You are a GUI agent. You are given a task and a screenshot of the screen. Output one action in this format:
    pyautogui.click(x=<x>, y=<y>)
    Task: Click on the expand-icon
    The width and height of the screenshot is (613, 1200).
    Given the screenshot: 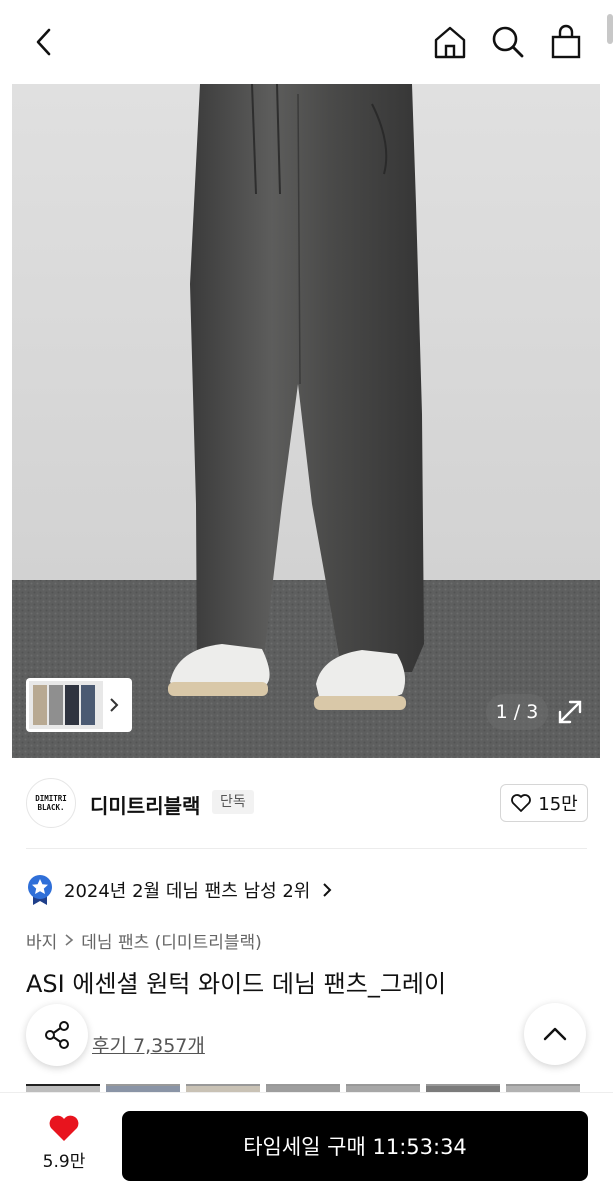 What is the action you would take?
    pyautogui.click(x=570, y=712)
    